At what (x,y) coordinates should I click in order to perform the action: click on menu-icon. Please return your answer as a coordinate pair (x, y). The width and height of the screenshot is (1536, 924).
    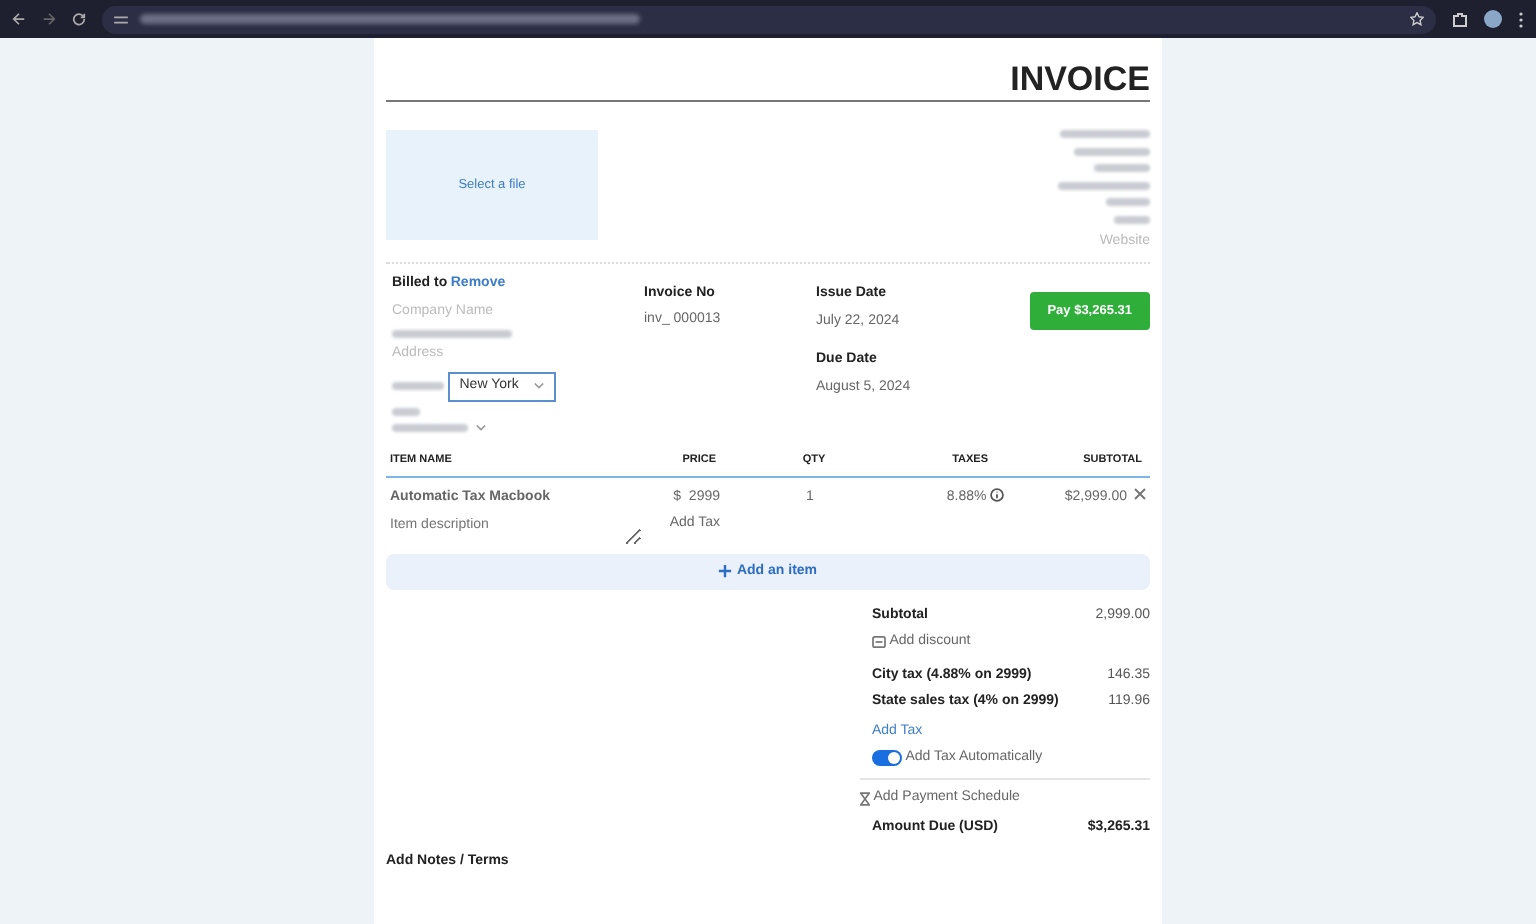
    Looking at the image, I should click on (1521, 19).